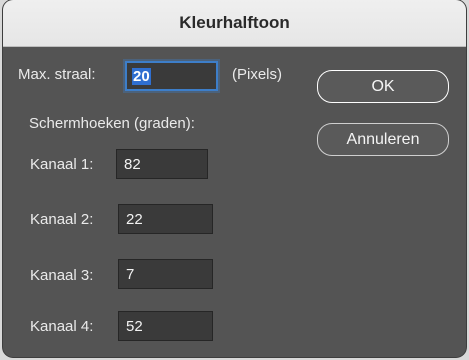 The height and width of the screenshot is (360, 469). I want to click on channel-1-value: 82, so click(132, 164).